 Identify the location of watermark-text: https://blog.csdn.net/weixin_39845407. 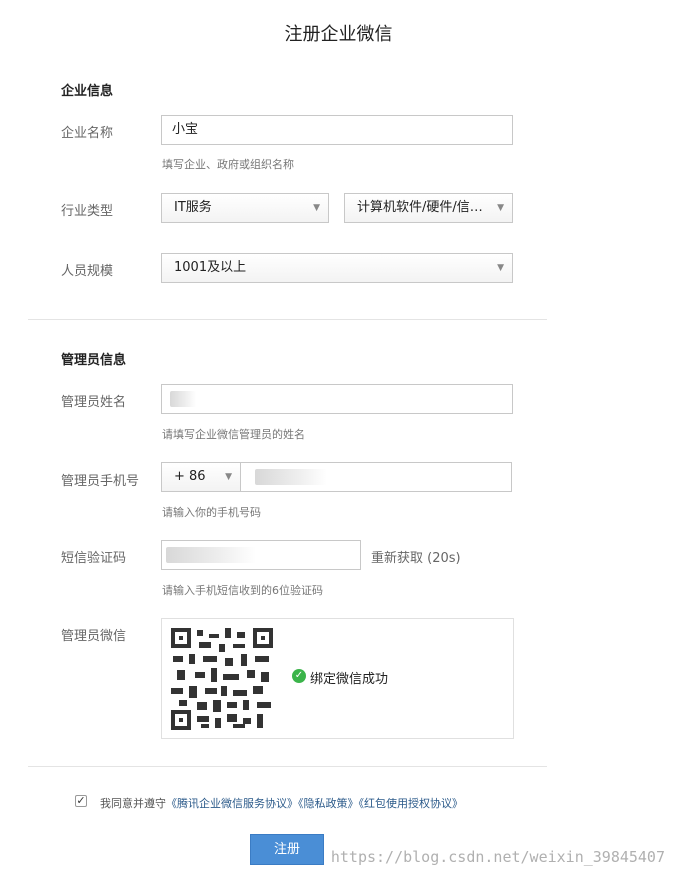
(497, 857).